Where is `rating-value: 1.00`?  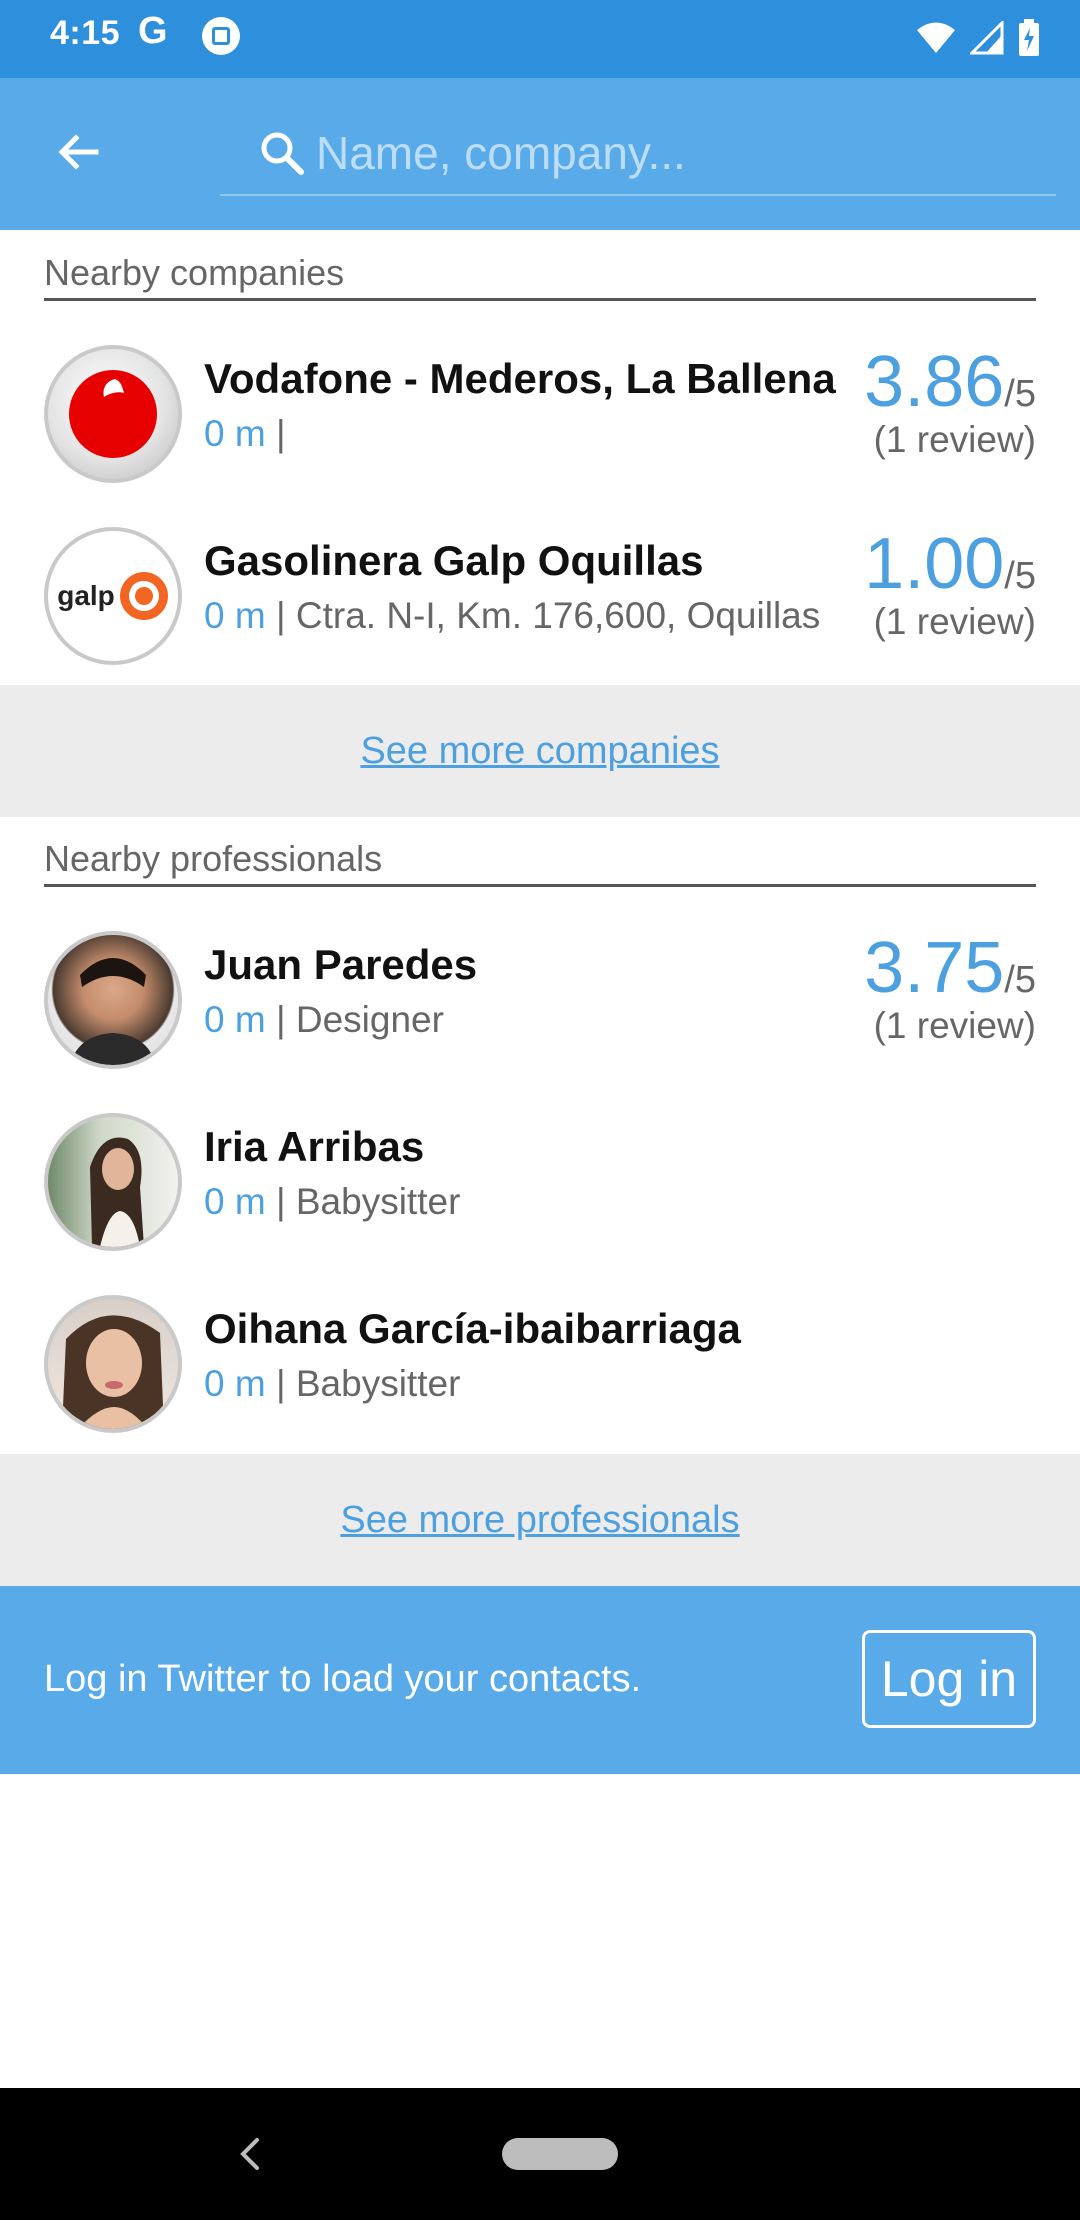 rating-value: 1.00 is located at coordinates (934, 564).